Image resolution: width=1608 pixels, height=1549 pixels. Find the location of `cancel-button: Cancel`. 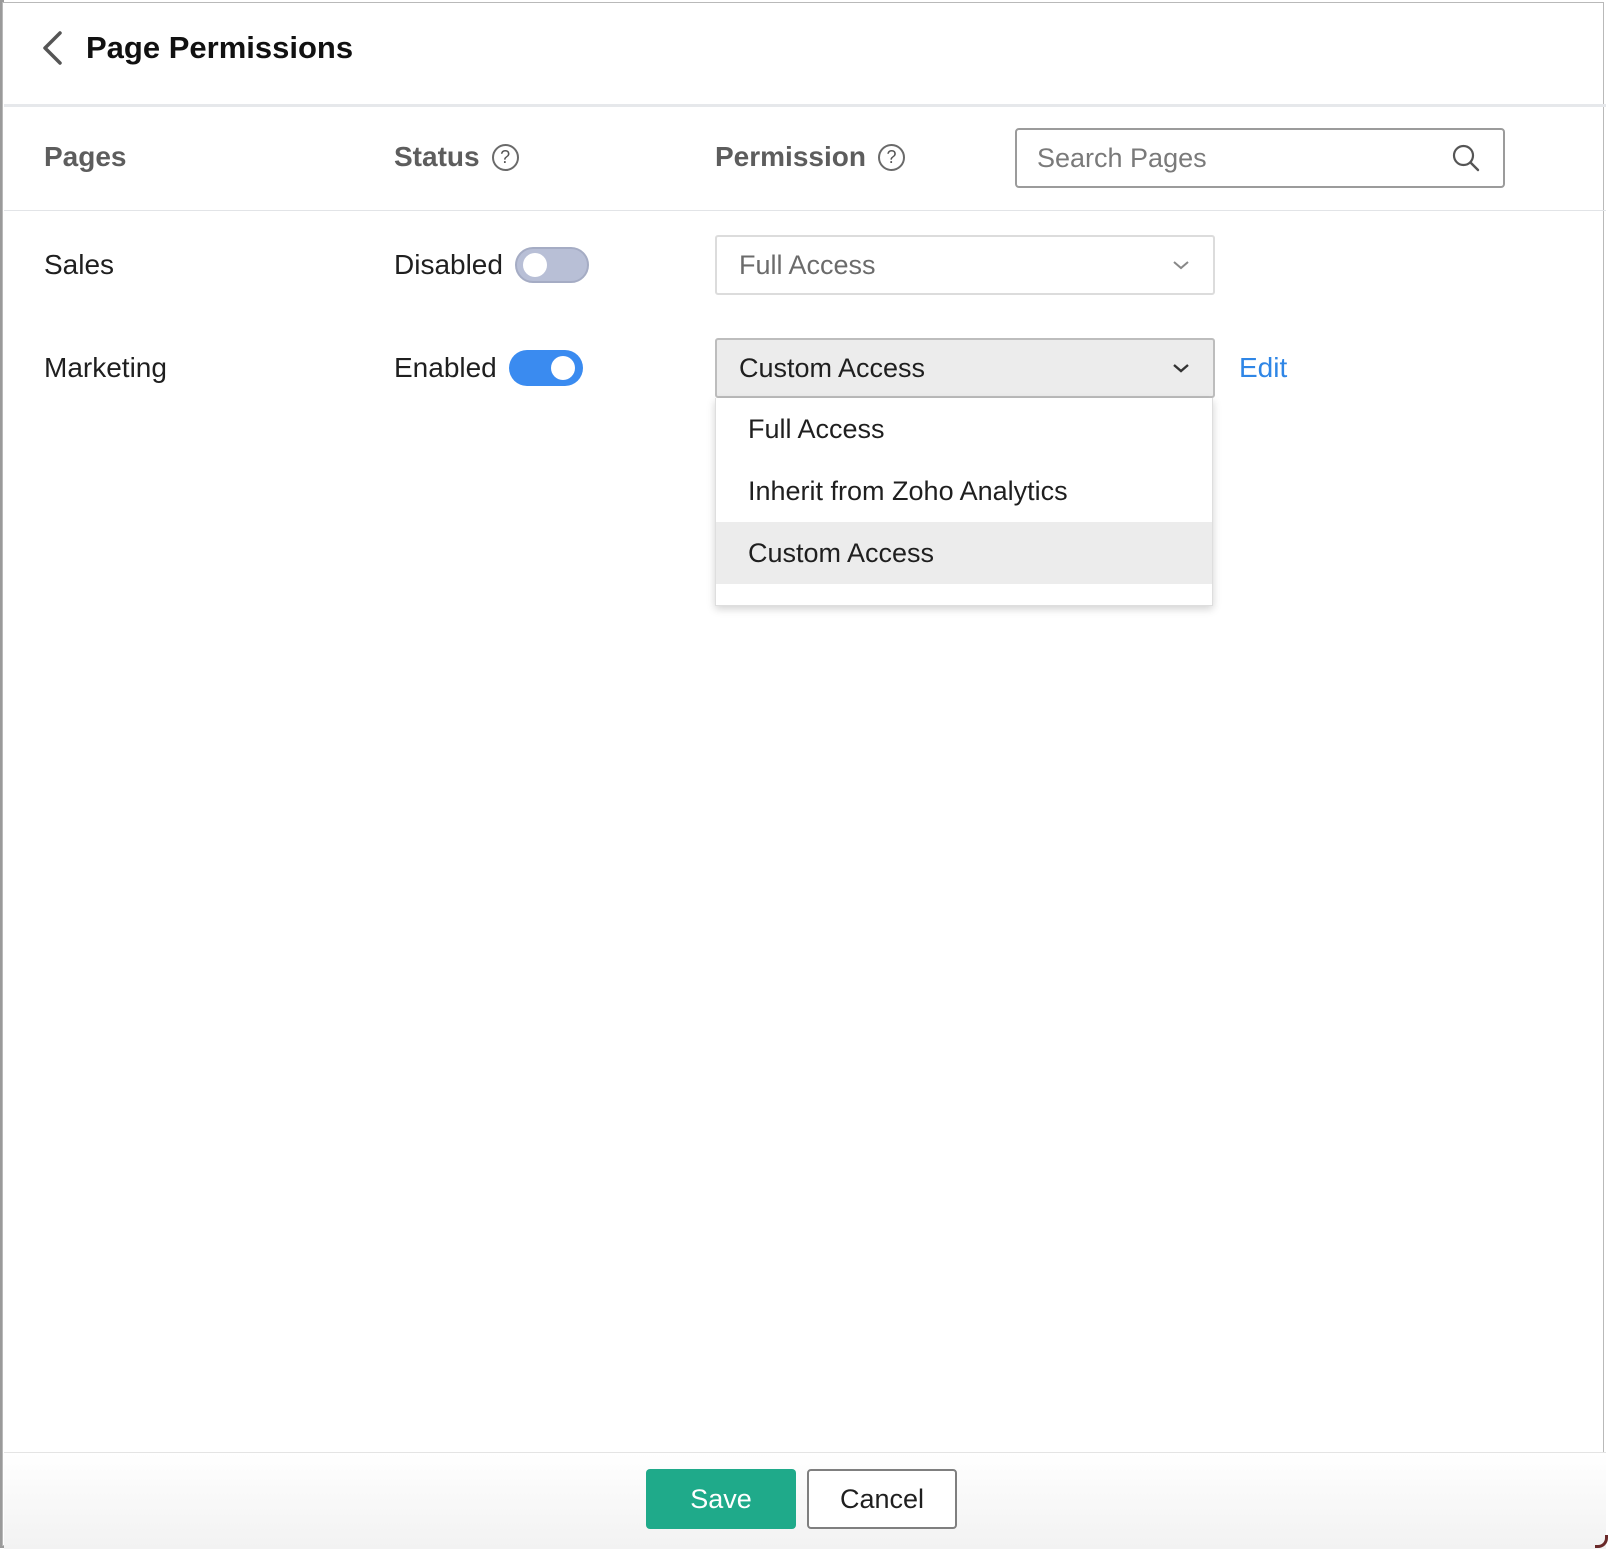

cancel-button: Cancel is located at coordinates (882, 1499).